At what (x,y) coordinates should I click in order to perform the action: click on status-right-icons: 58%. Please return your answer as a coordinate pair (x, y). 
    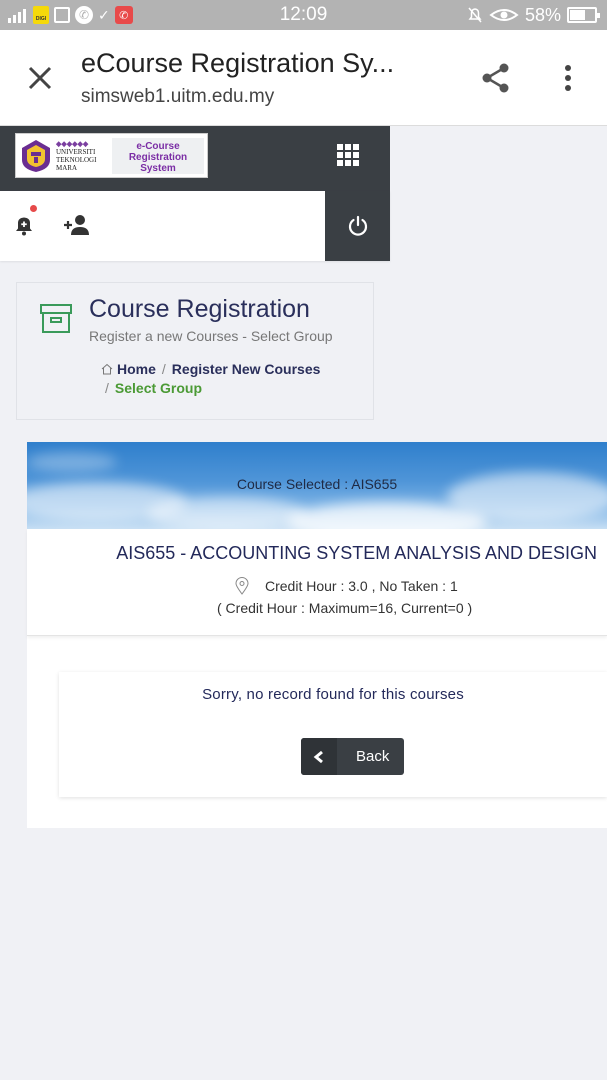
    Looking at the image, I should click on (533, 15).